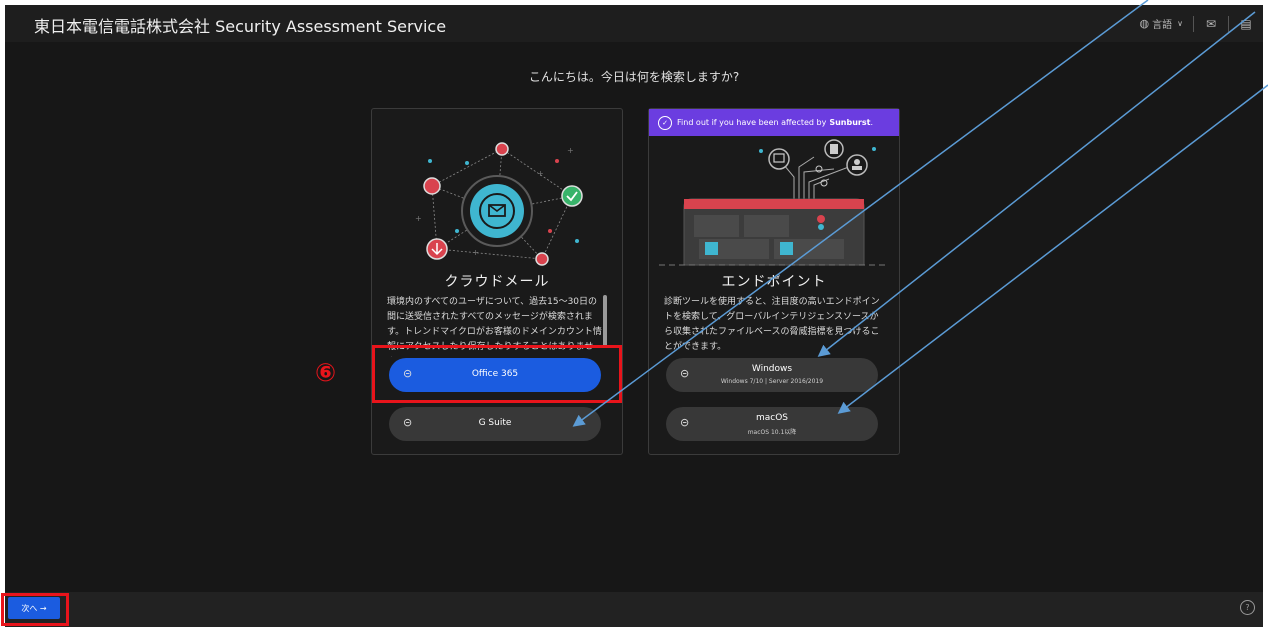 The image size is (1268, 627). I want to click on endpoint-title: エンドポイント, so click(774, 282).